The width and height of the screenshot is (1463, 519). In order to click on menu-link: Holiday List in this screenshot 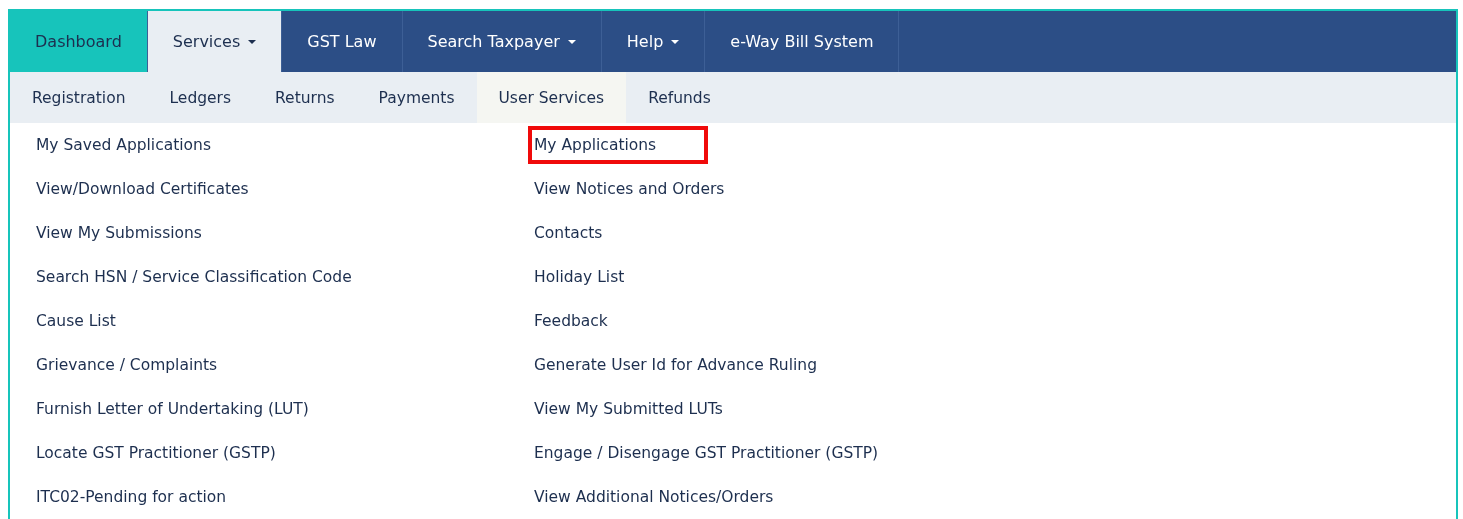, I will do `click(582, 277)`.